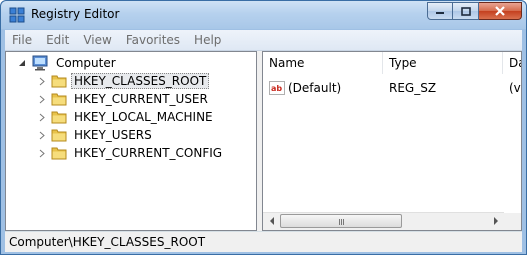 The height and width of the screenshot is (257, 529). I want to click on status-bar: Computer\HKEY_CLASSES_ROOT, so click(263, 241).